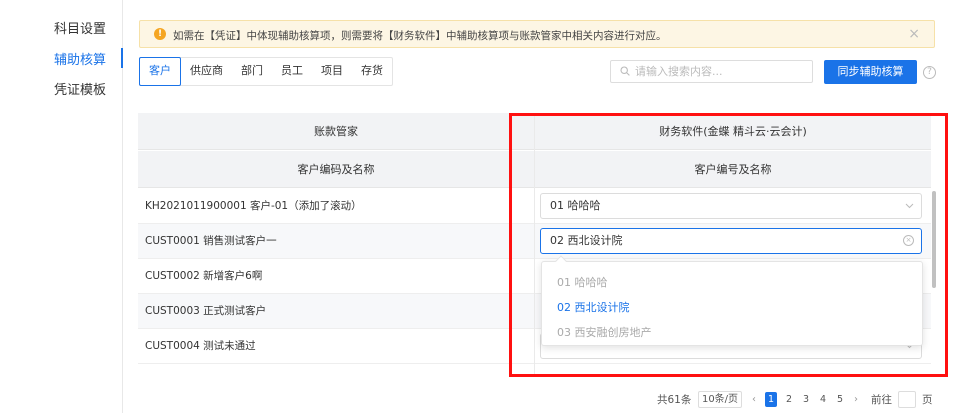  Describe the element at coordinates (754, 399) in the screenshot. I see `prev-page-icon: ‹` at that location.